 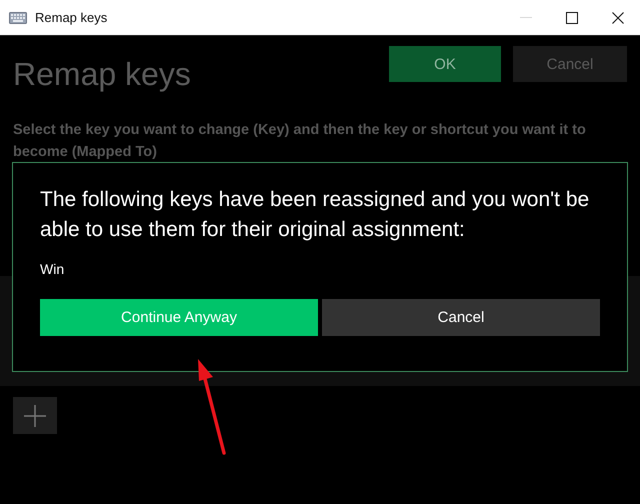 I want to click on dialog-button: Cancel, so click(x=461, y=317).